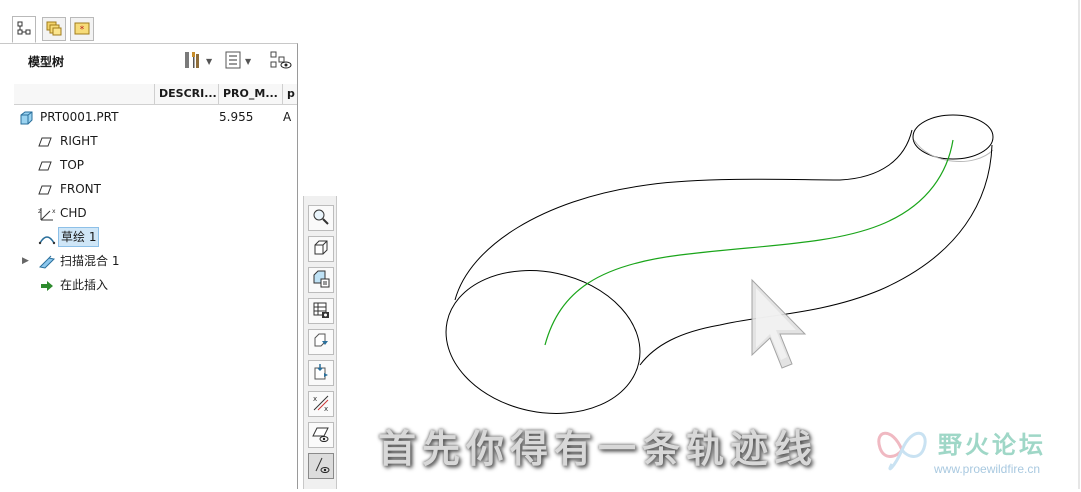  I want to click on axis-display-icon: xx, so click(321, 404).